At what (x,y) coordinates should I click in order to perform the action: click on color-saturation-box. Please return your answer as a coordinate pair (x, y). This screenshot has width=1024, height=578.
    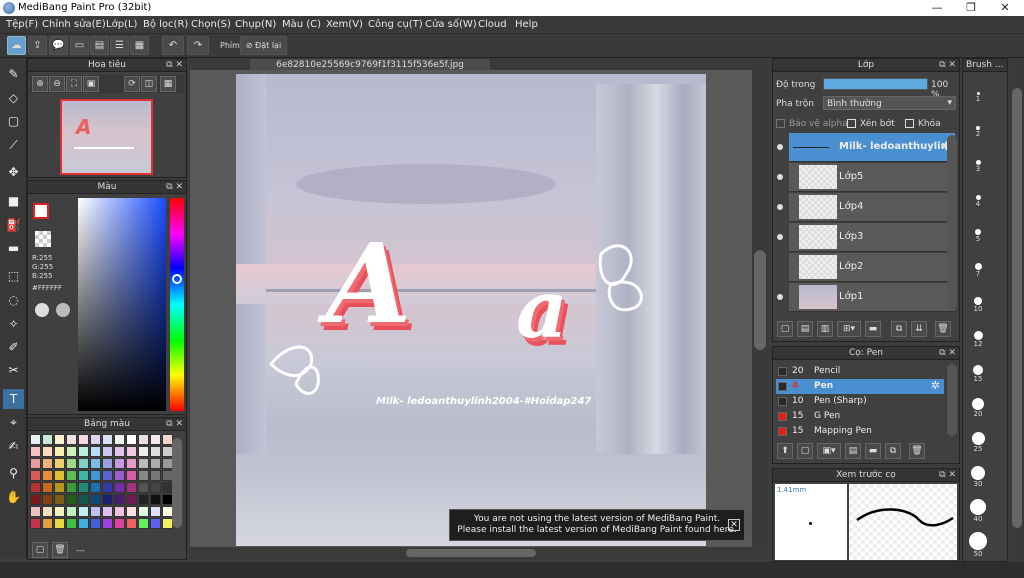
    Looking at the image, I should click on (122, 304).